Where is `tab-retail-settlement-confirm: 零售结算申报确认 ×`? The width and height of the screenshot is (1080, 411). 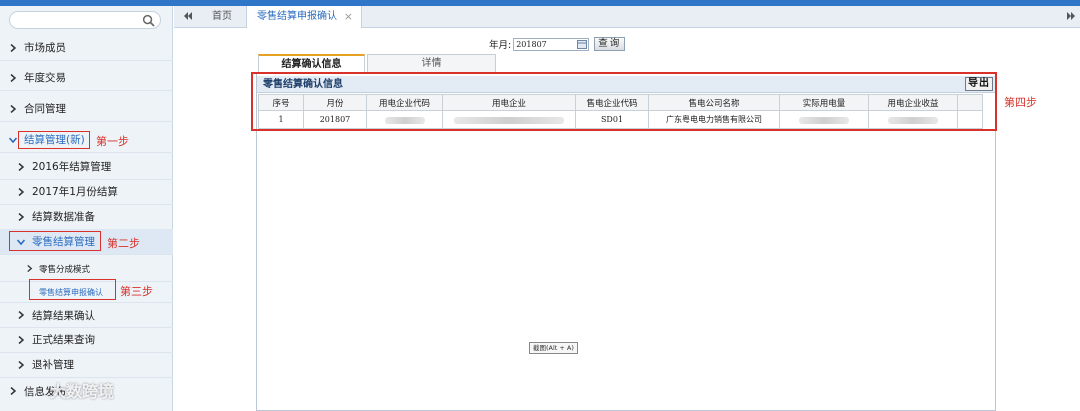 tab-retail-settlement-confirm: 零售结算申报确认 × is located at coordinates (304, 17).